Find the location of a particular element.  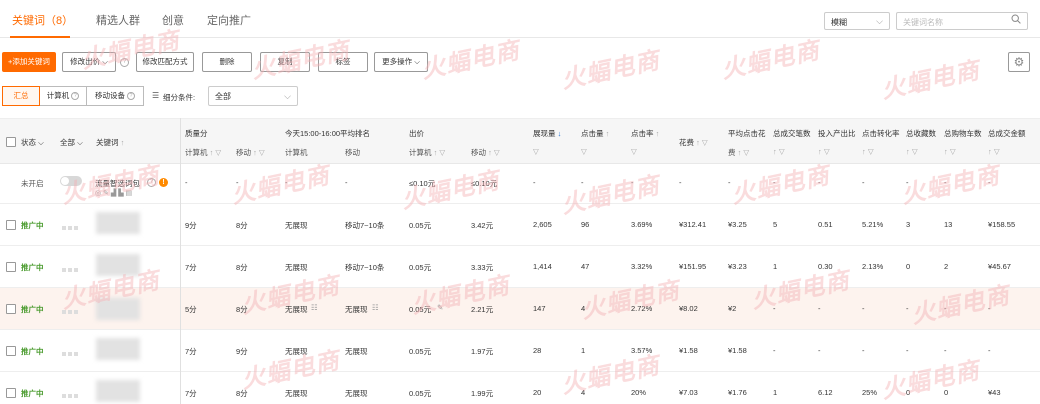

cell-qs-pc: 9分 is located at coordinates (191, 225).